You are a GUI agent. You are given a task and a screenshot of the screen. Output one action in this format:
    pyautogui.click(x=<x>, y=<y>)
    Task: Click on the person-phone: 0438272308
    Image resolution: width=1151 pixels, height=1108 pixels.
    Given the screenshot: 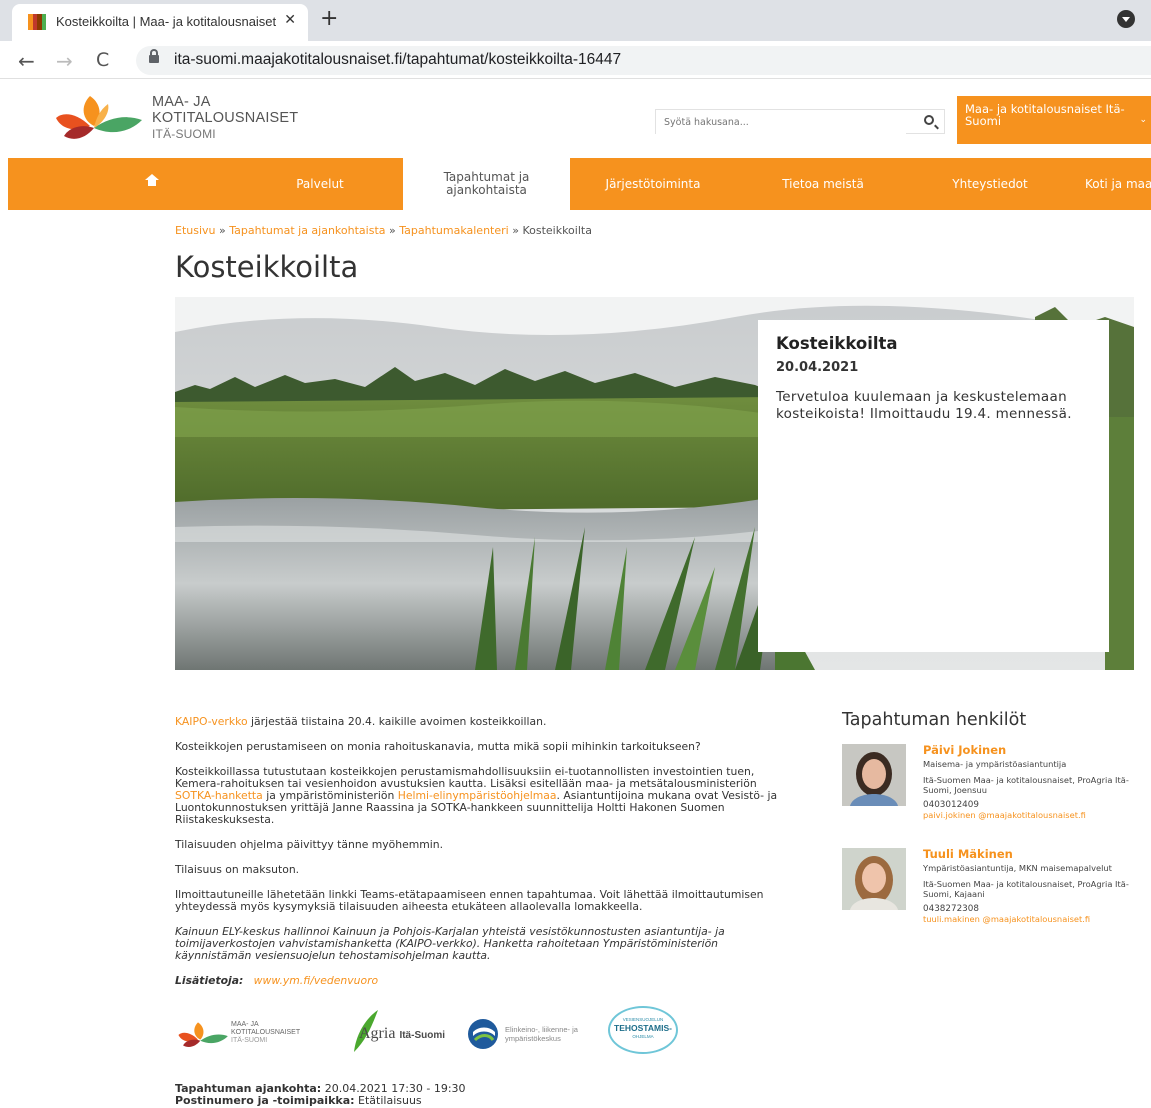 What is the action you would take?
    pyautogui.click(x=951, y=909)
    